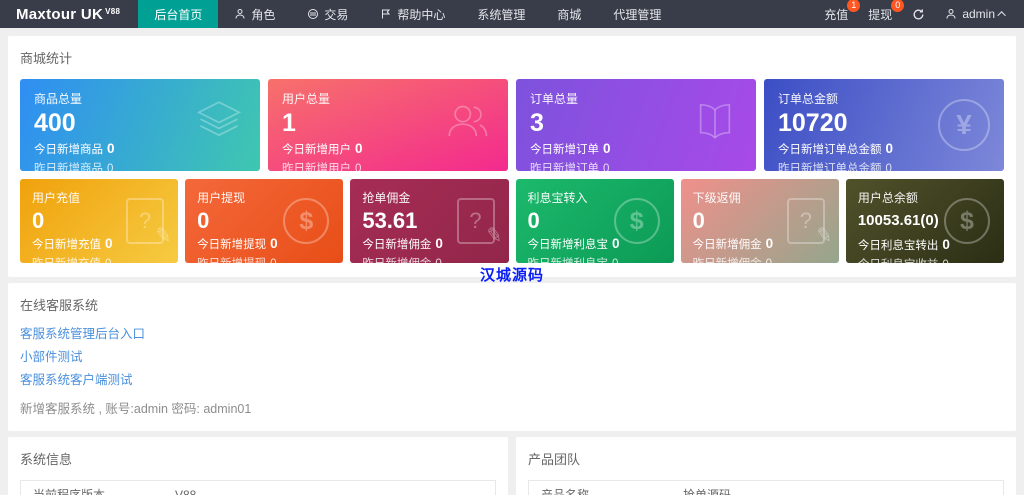 This screenshot has width=1024, height=495. Describe the element at coordinates (219, 125) in the screenshot. I see `layers-icon` at that location.